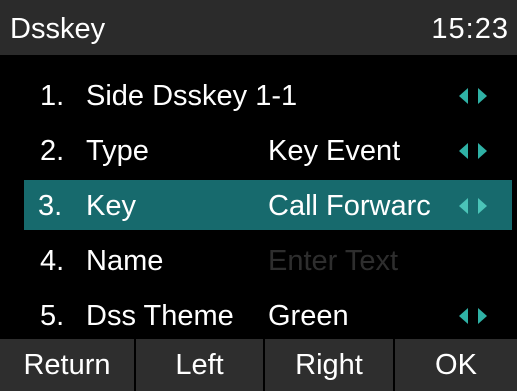 This screenshot has width=517, height=391. I want to click on item-number: 4., so click(52, 261).